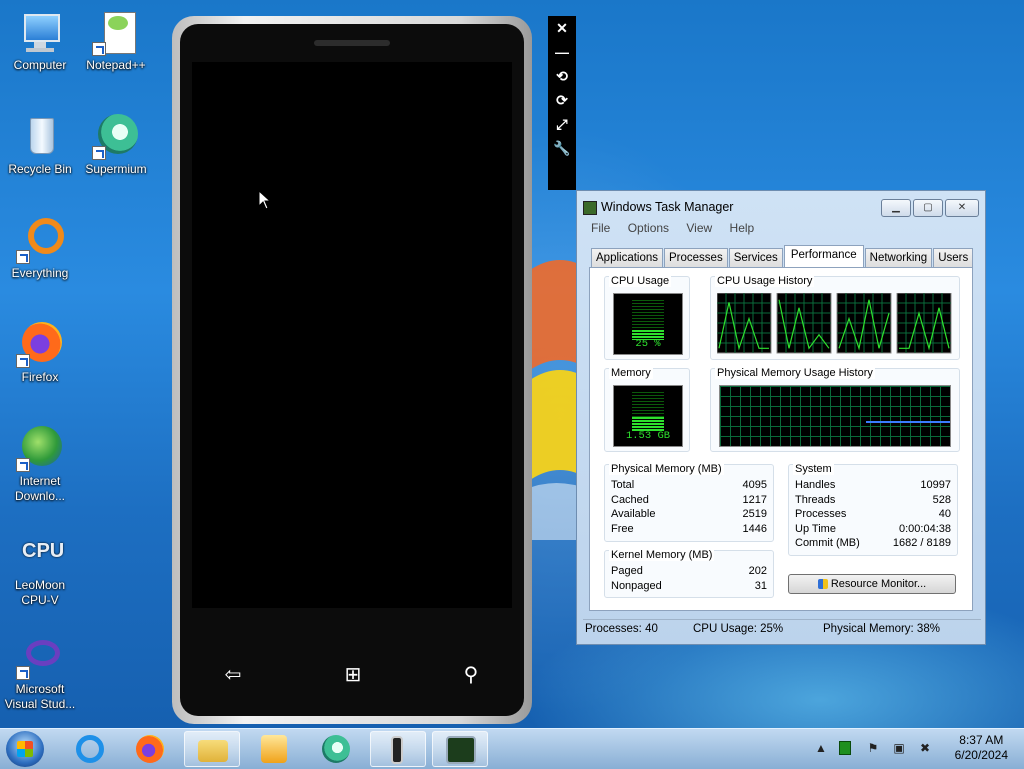 The height and width of the screenshot is (769, 1024). I want to click on phone-speaker, so click(352, 43).